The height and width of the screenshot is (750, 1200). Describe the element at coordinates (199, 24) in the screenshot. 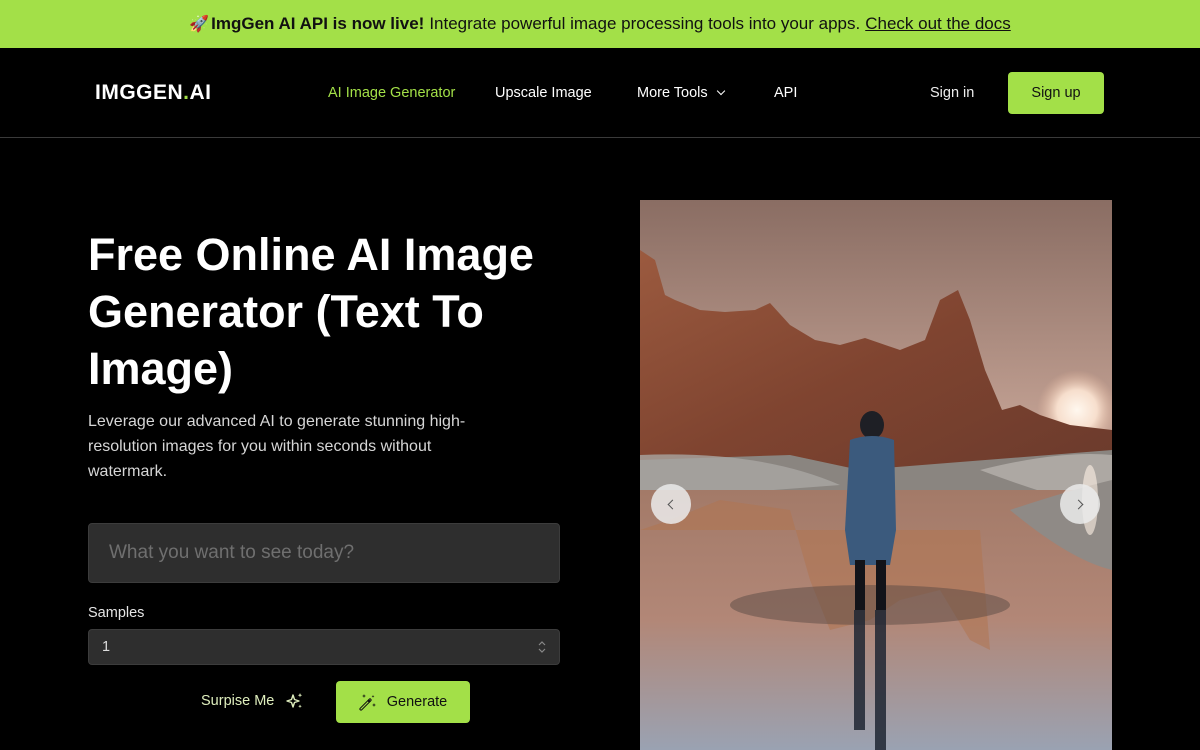

I see `rocket-icon: 🚀` at that location.